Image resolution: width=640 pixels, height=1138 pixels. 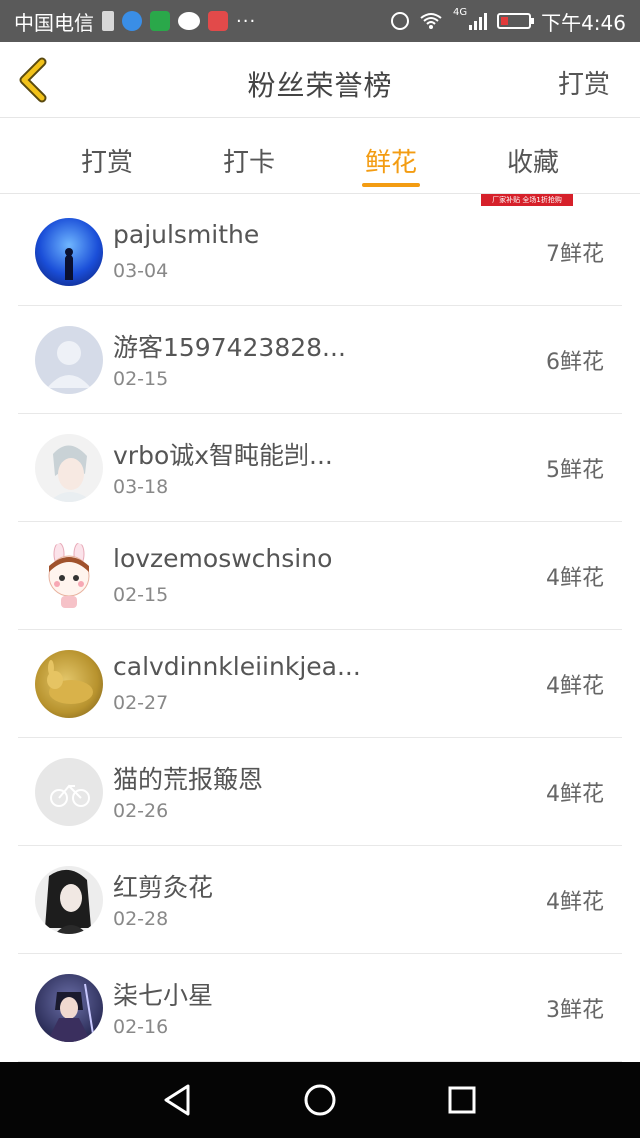 I want to click on user-name: 红剪灸花, so click(x=163, y=887).